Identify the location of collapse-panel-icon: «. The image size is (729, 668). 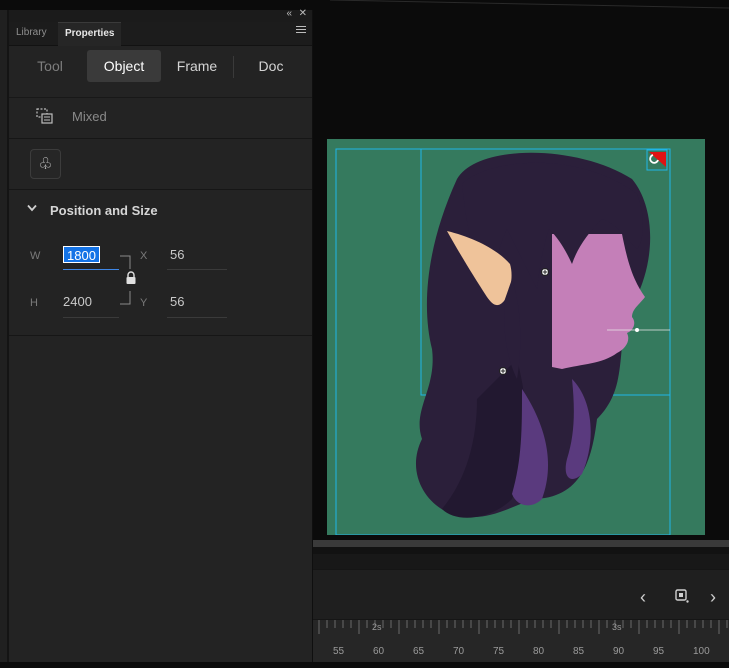
(289, 13).